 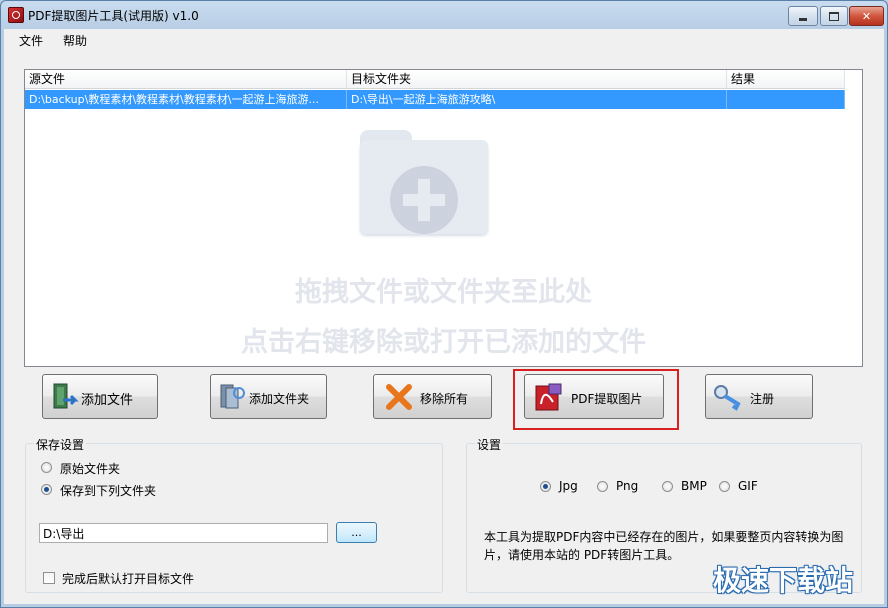 I want to click on radio-format-jpg, so click(x=545, y=486).